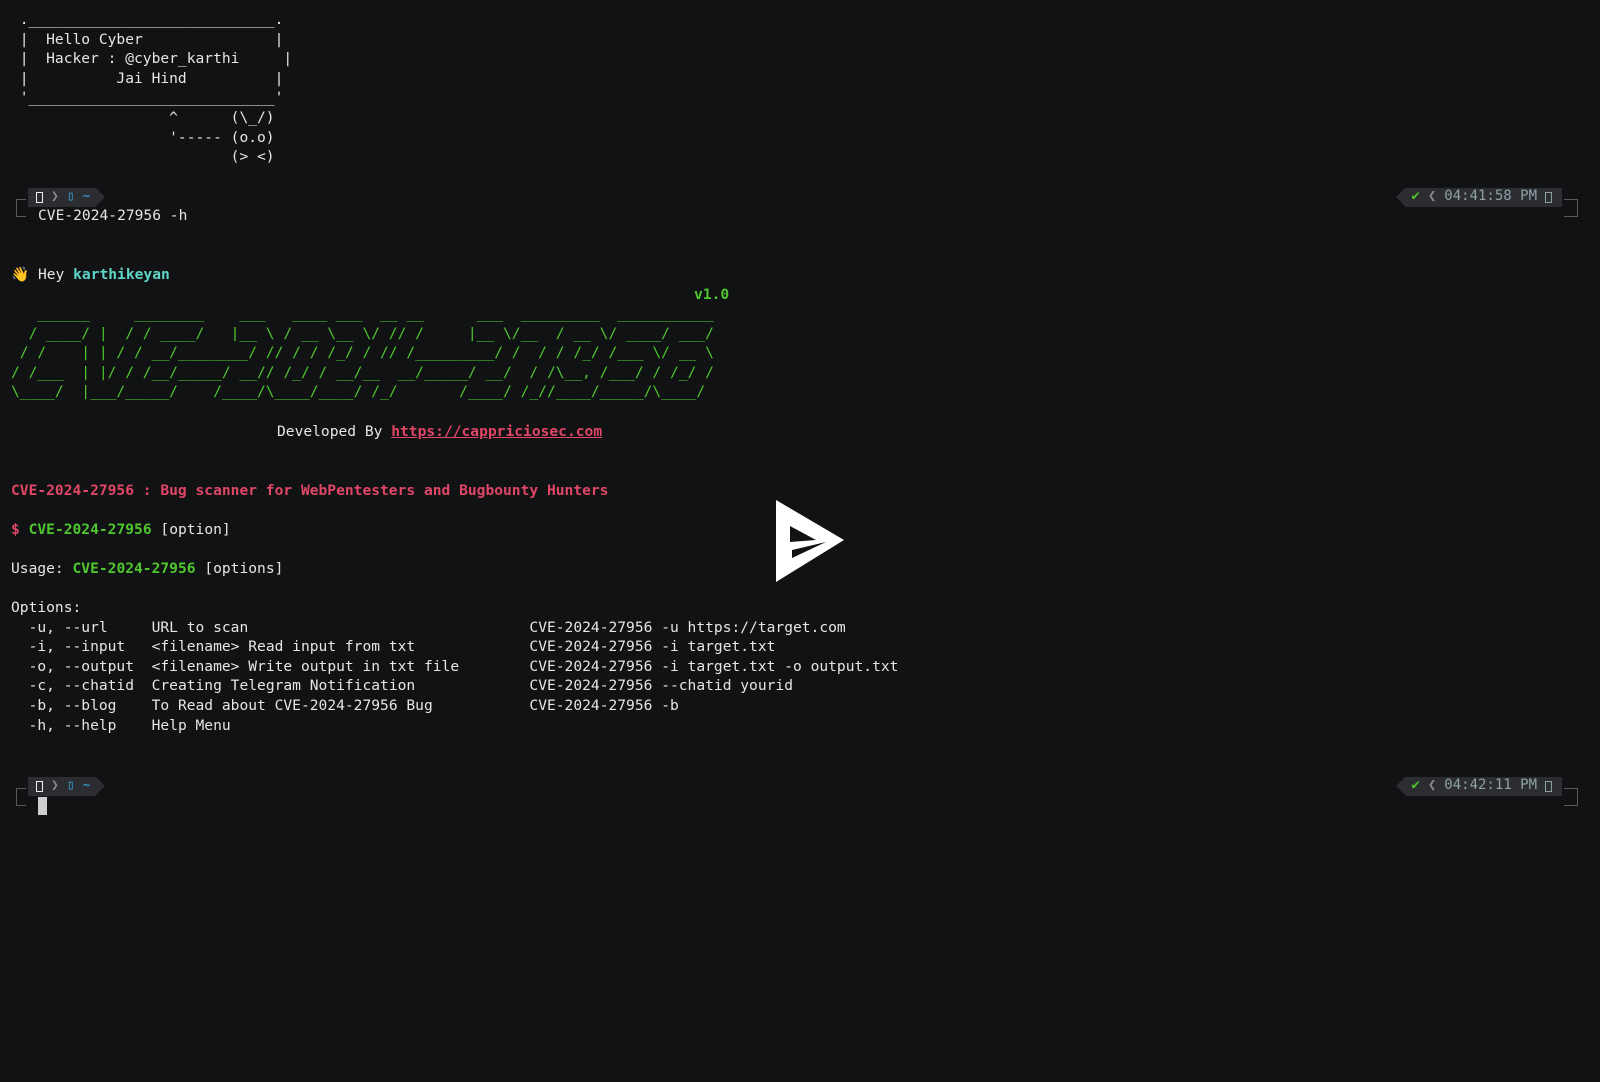  Describe the element at coordinates (340, 686) in the screenshot. I see `option-desc: Creating Telegram Notification` at that location.